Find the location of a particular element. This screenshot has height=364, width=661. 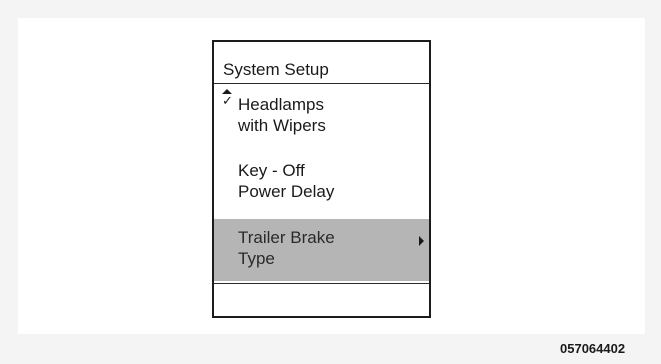

figure-id: 057064402 is located at coordinates (593, 348).